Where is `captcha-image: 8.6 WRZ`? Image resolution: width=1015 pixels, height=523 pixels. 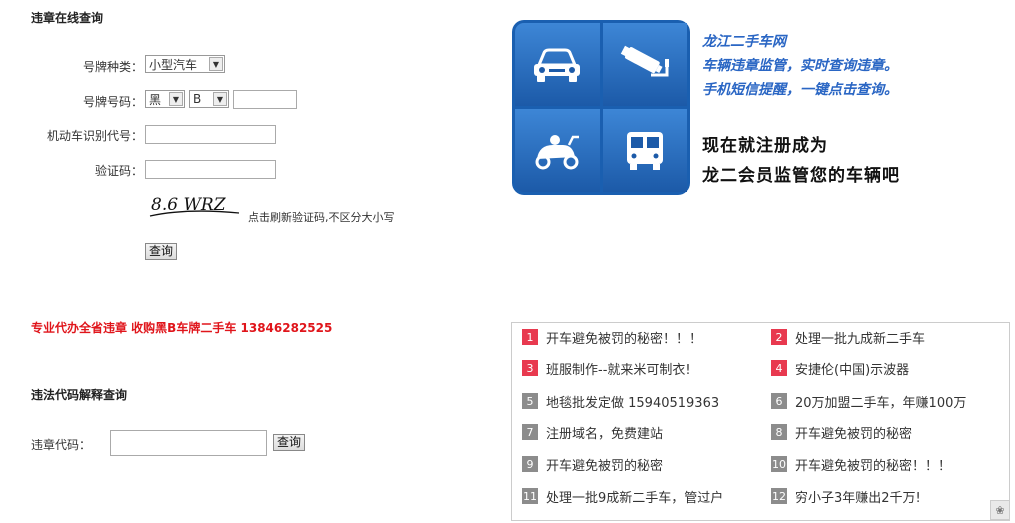
captcha-image: 8.6 WRZ is located at coordinates (196, 206).